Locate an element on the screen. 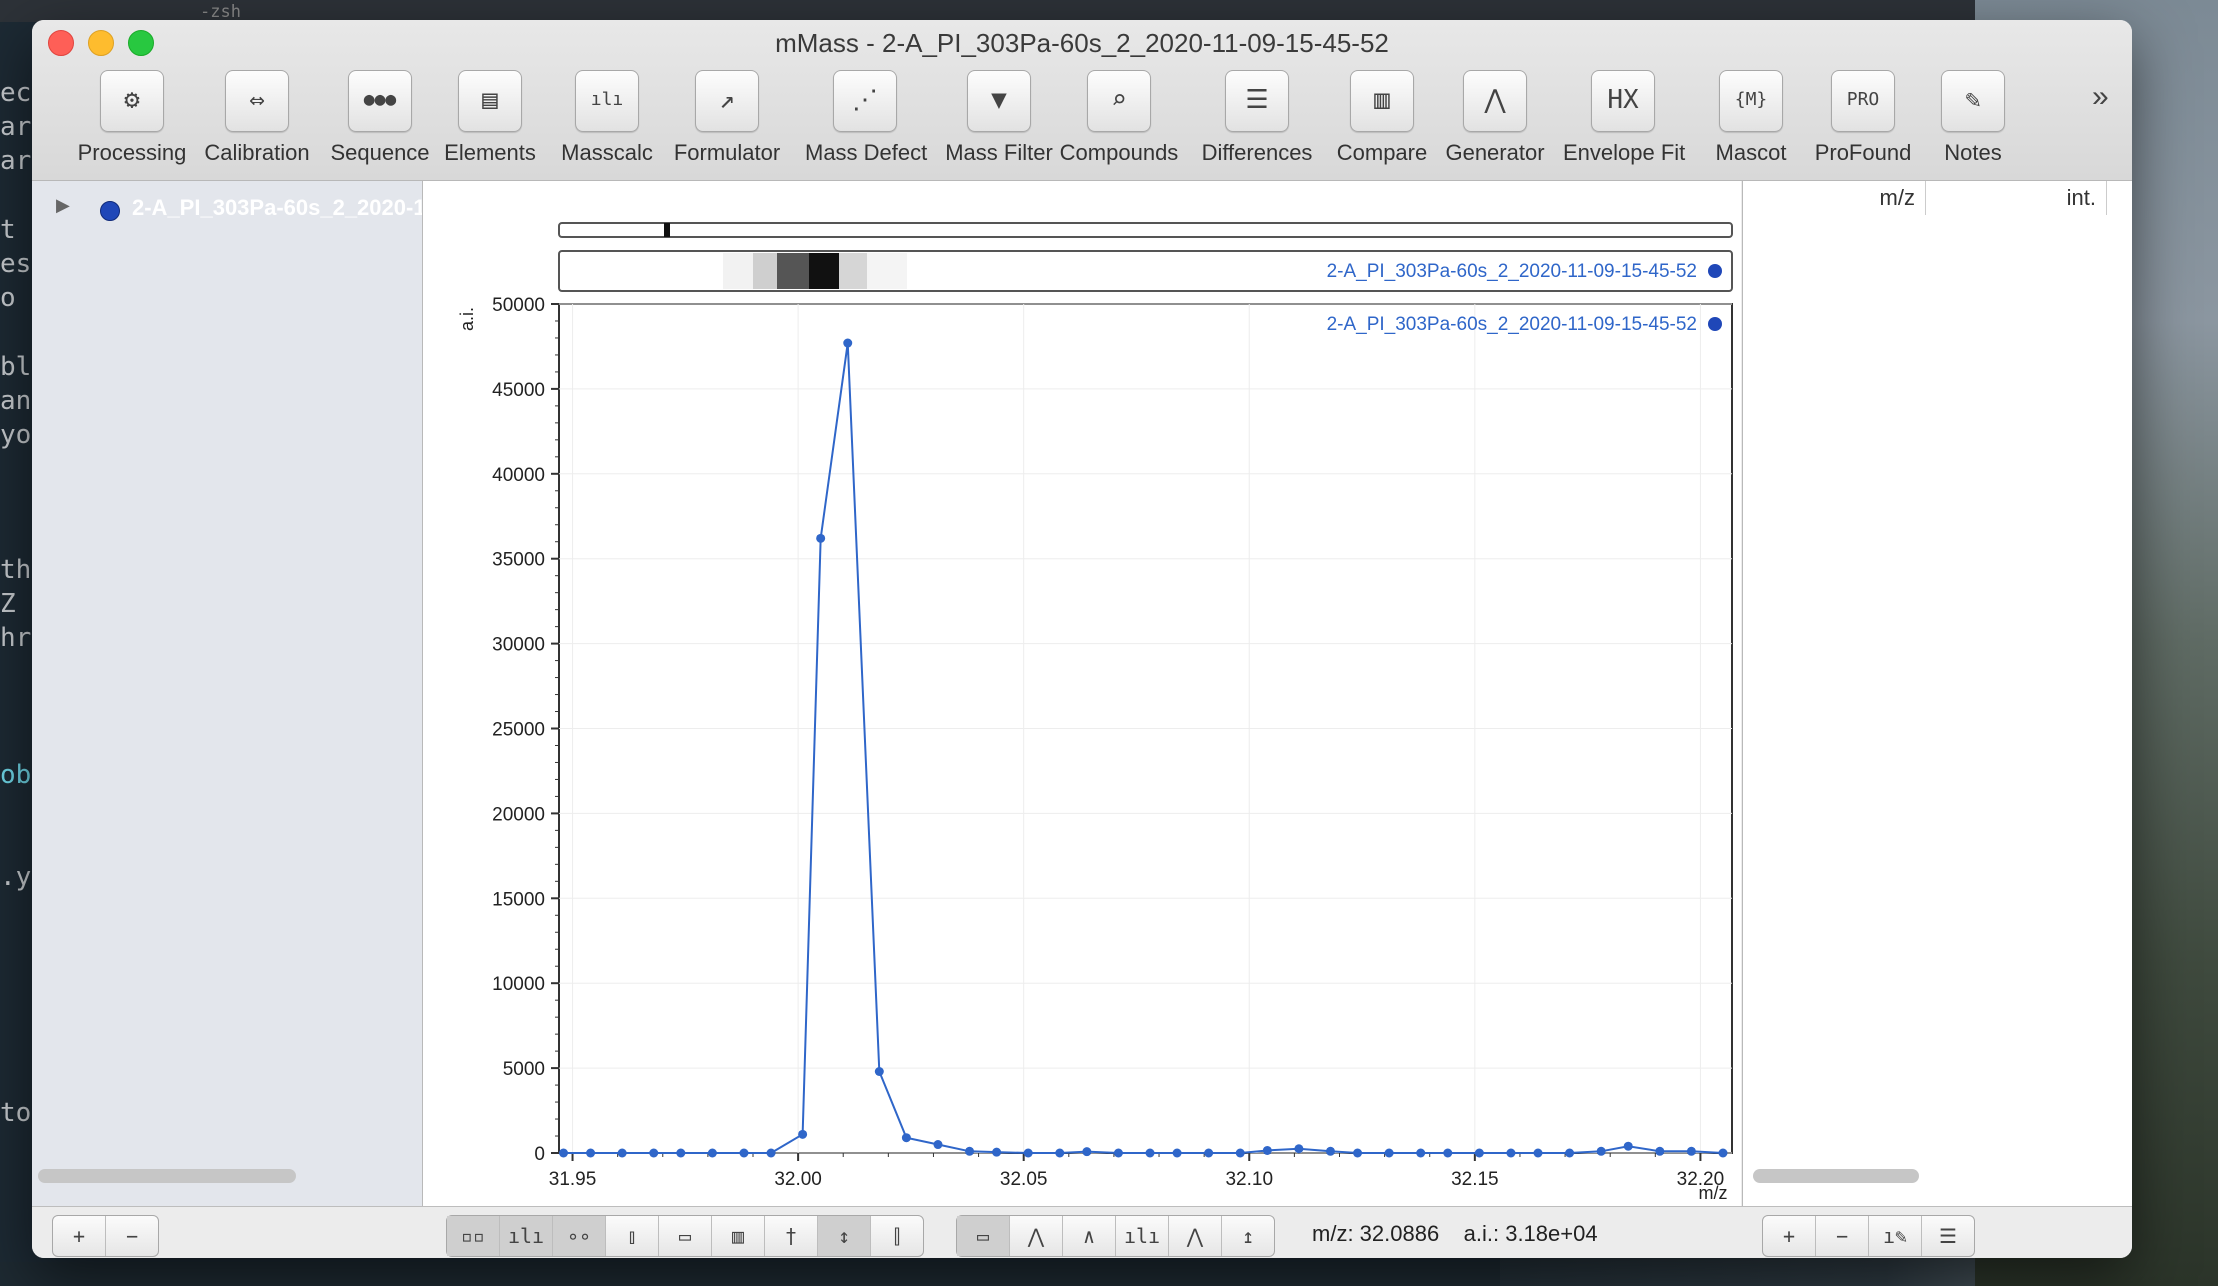 The height and width of the screenshot is (1286, 2218). desktop-bottom is located at coordinates (750, 1274).